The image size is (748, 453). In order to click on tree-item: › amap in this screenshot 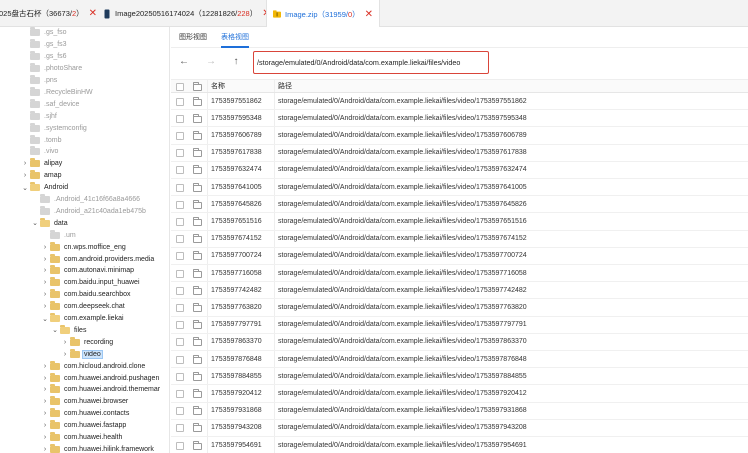, I will do `click(84, 176)`.